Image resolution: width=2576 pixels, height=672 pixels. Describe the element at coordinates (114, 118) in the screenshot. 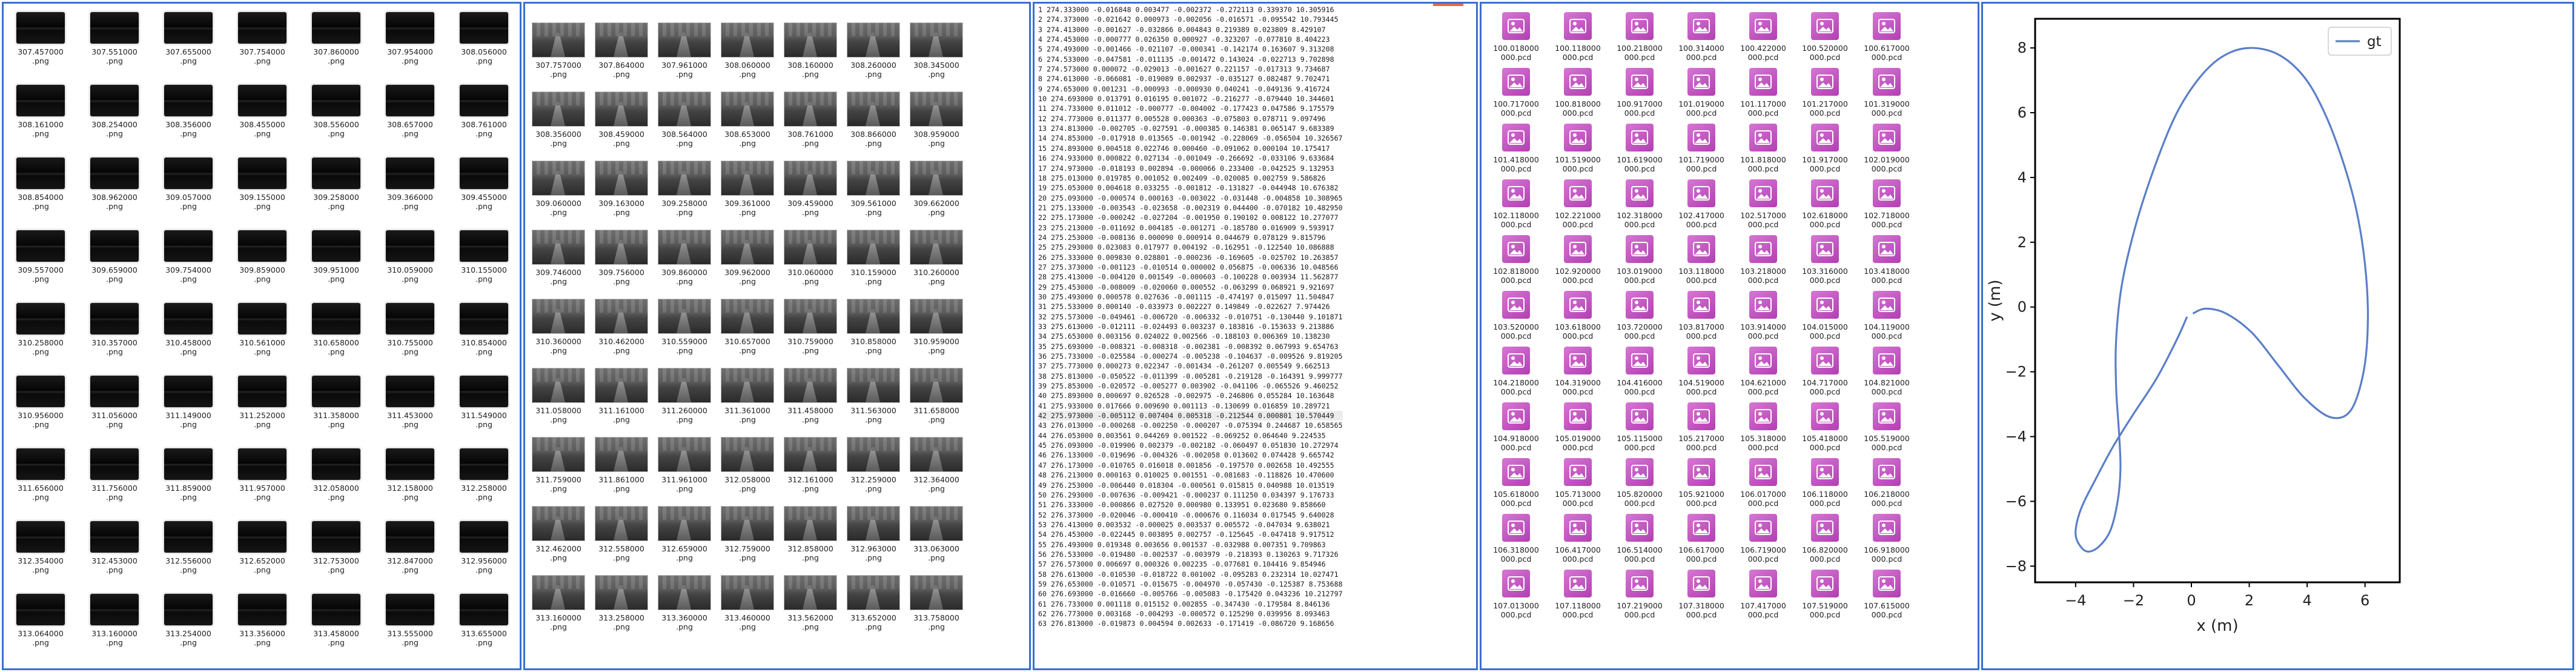

I see `file-item: 308.254000 .png` at that location.